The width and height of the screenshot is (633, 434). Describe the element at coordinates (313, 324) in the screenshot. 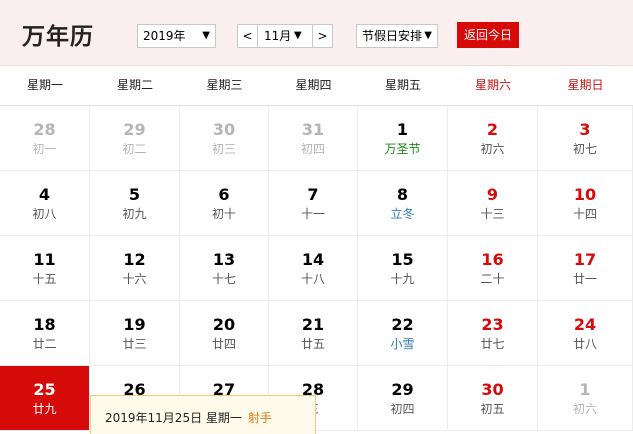

I see `day-number: 21` at that location.